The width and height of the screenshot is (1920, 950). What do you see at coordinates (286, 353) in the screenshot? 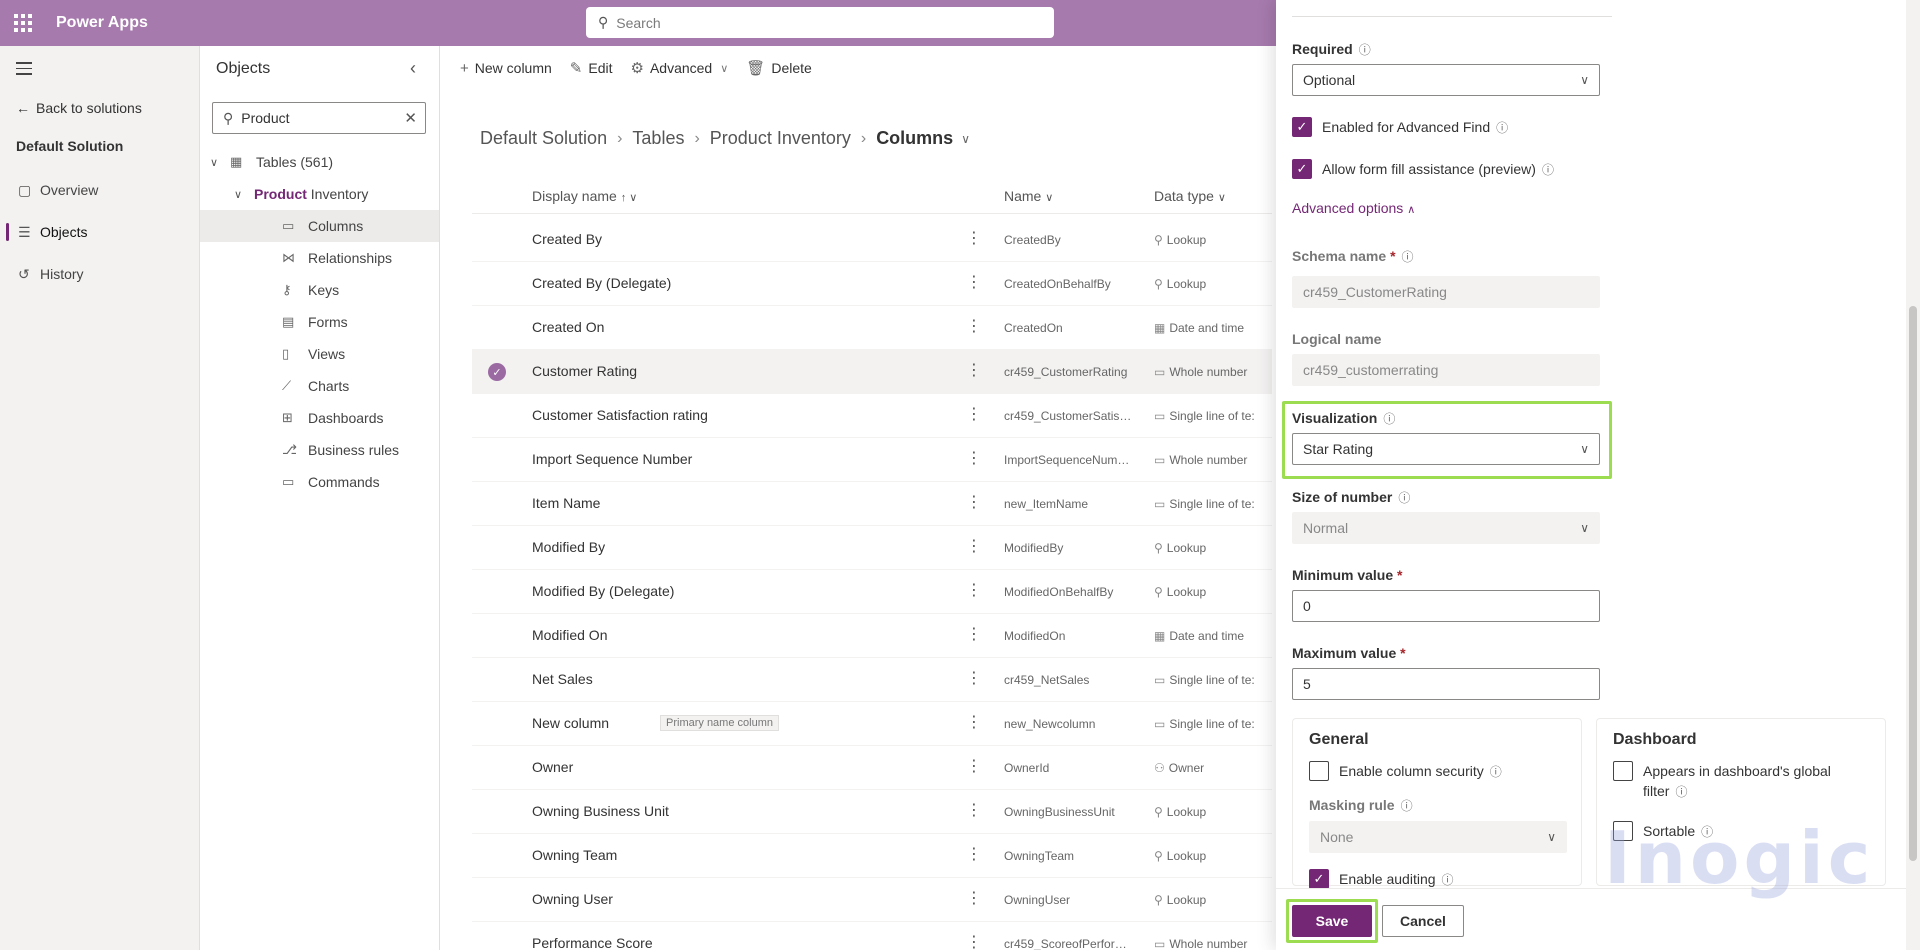
I see `views-icon: ▯` at bounding box center [286, 353].